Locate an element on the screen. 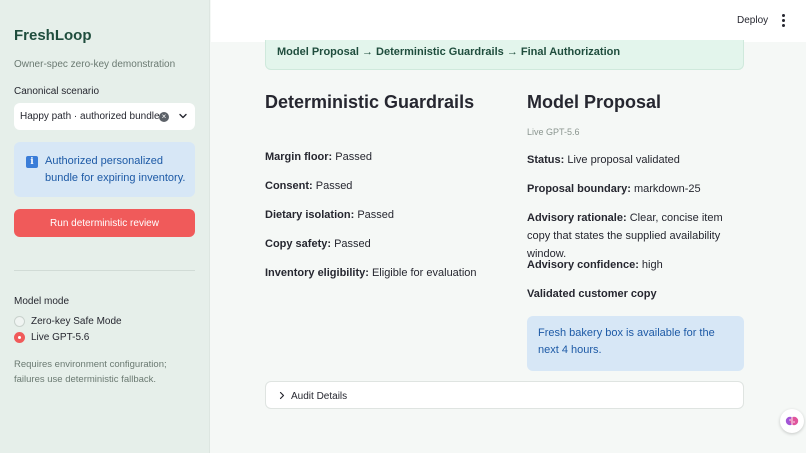 The width and height of the screenshot is (806, 453). guardrail-dietary-isolation: Dietary isolation: Passed is located at coordinates (330, 215).